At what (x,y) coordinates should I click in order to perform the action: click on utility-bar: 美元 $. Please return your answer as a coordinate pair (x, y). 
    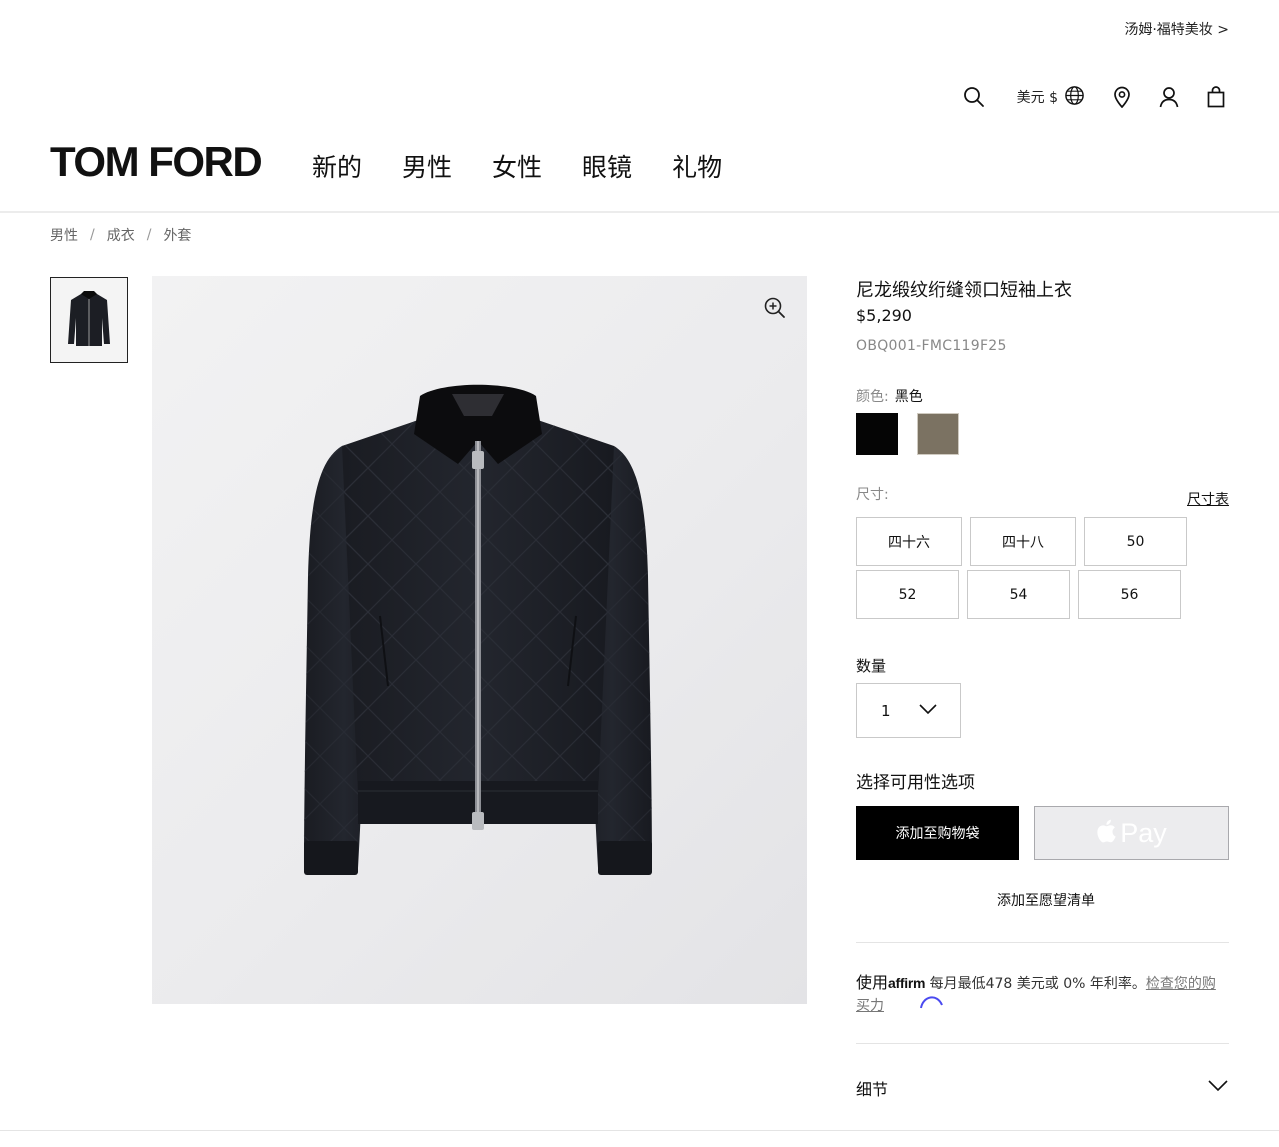
    Looking at the image, I should click on (1095, 97).